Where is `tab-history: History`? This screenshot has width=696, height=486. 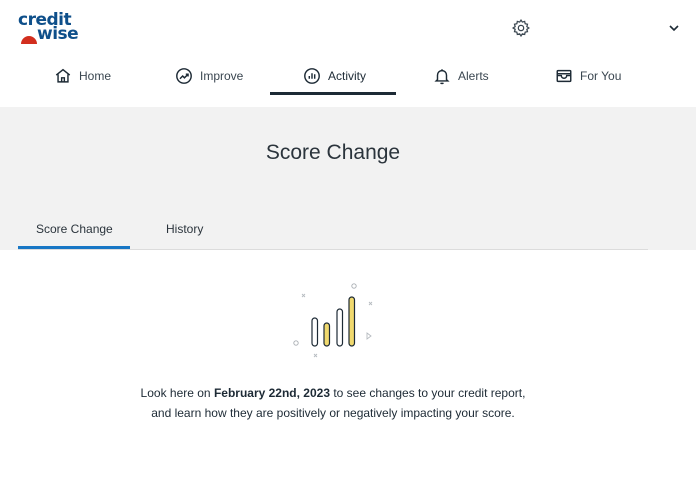
tab-history: History is located at coordinates (184, 229).